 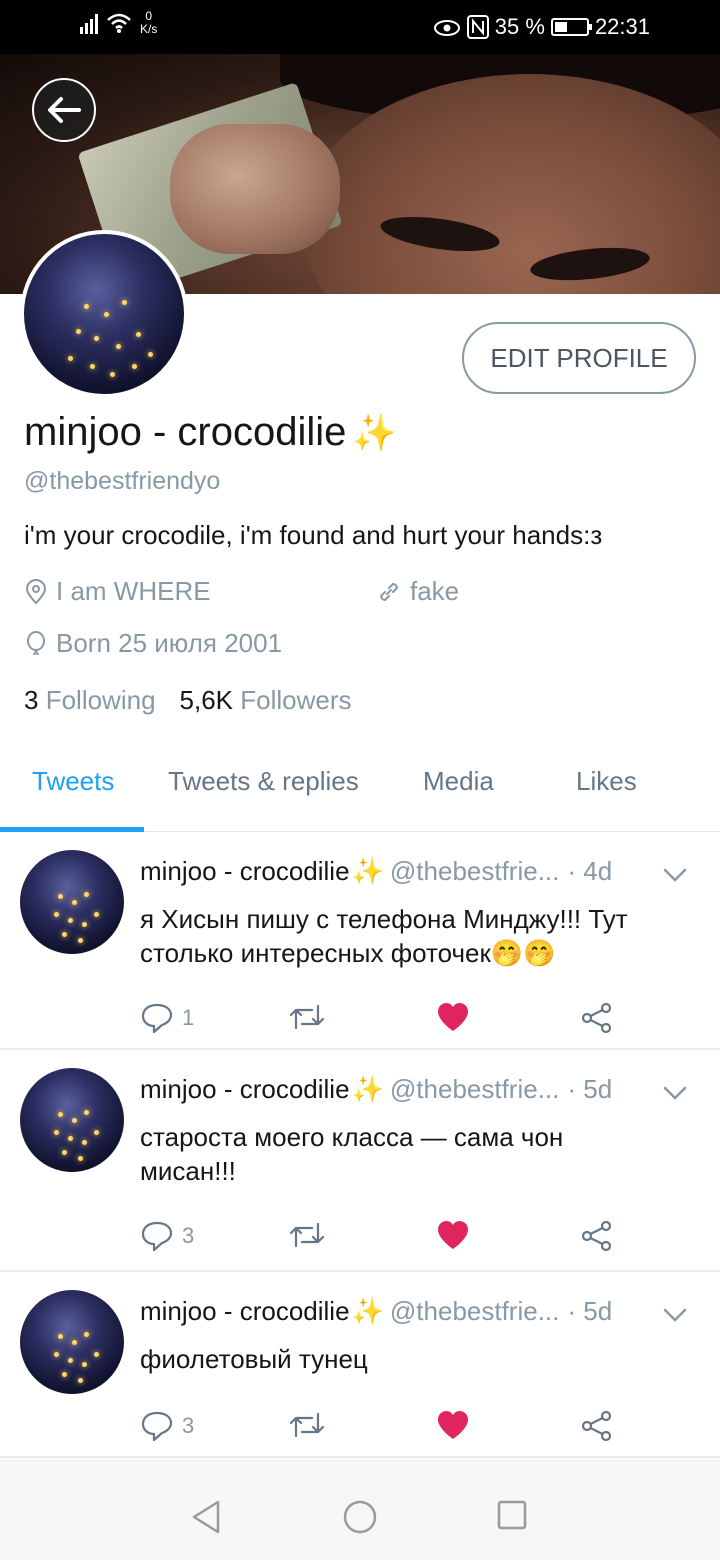 I want to click on location-text: I am WHERE, so click(x=133, y=591).